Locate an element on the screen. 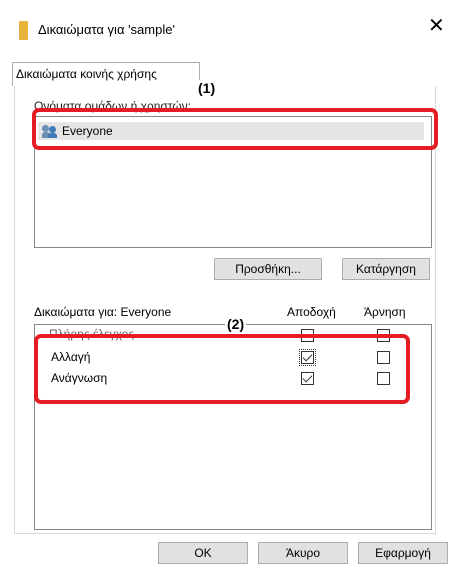 The width and height of the screenshot is (456, 572). folder-icon is located at coordinates (23, 30).